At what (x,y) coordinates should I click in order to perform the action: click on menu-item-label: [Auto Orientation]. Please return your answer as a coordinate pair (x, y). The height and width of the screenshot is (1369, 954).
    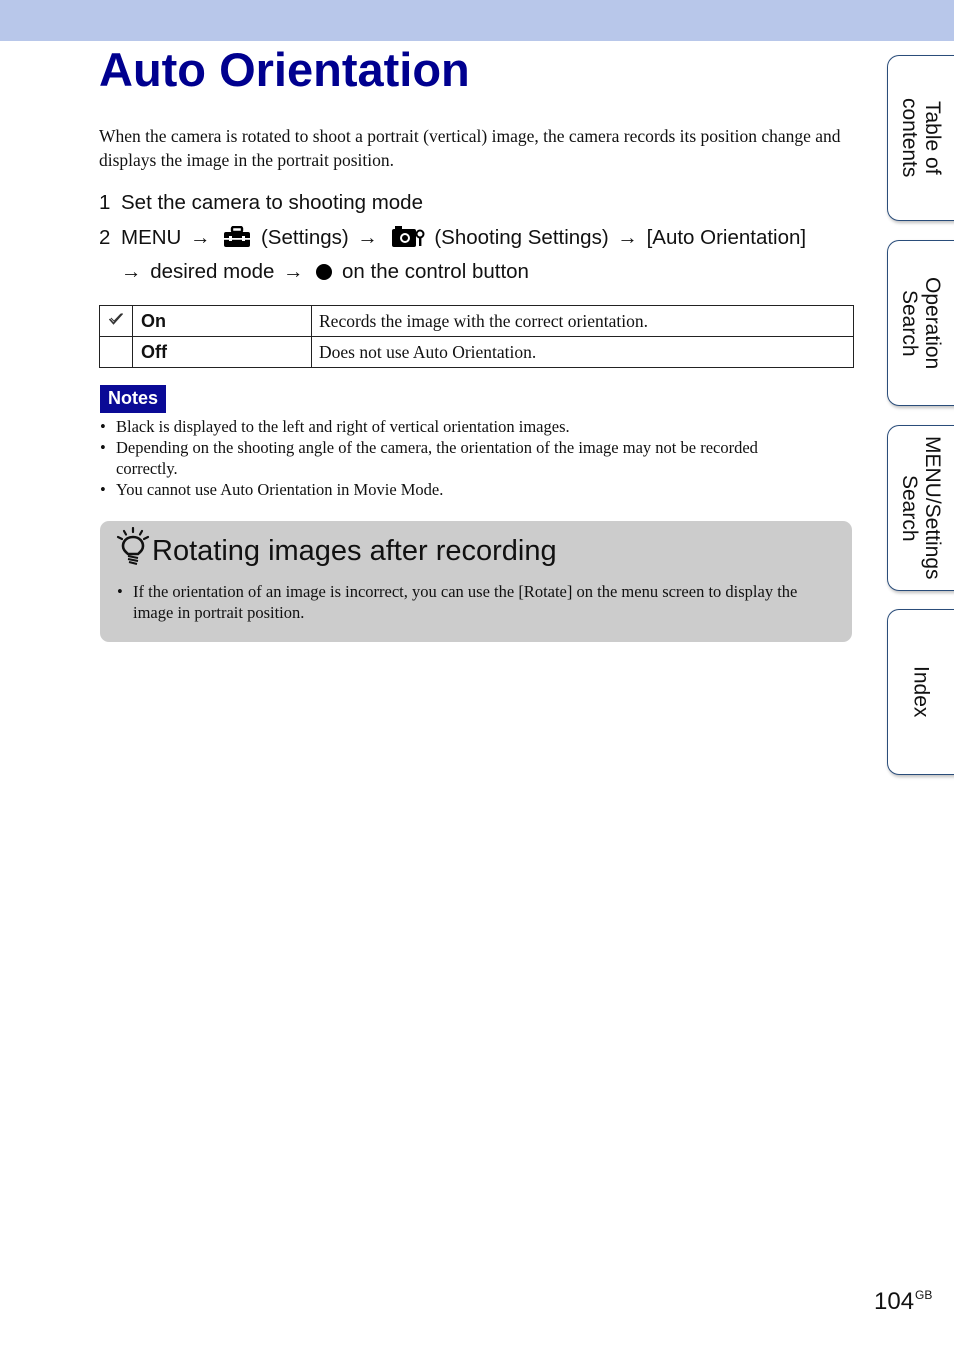
    Looking at the image, I should click on (726, 237).